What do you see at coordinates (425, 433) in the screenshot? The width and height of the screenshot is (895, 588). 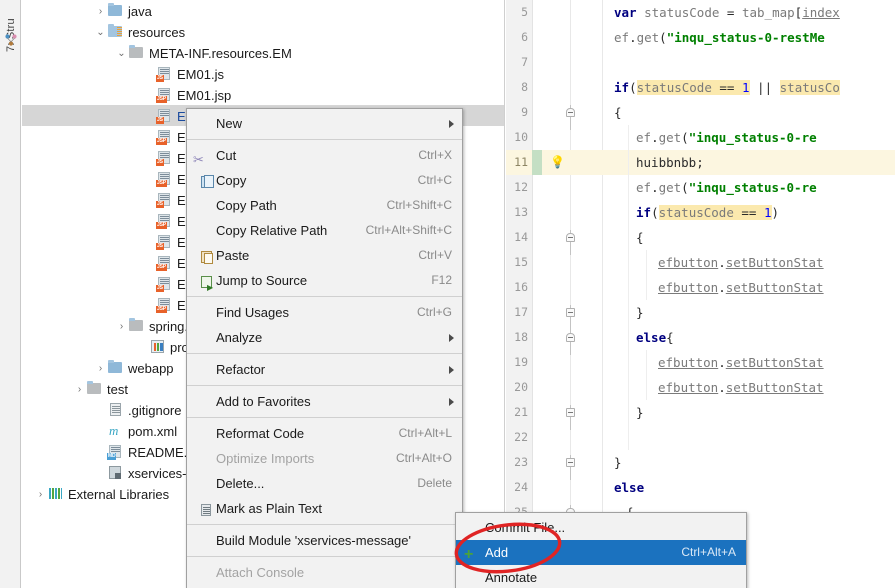 I see `menu-item-shortcut: Ctrl+Alt+L` at bounding box center [425, 433].